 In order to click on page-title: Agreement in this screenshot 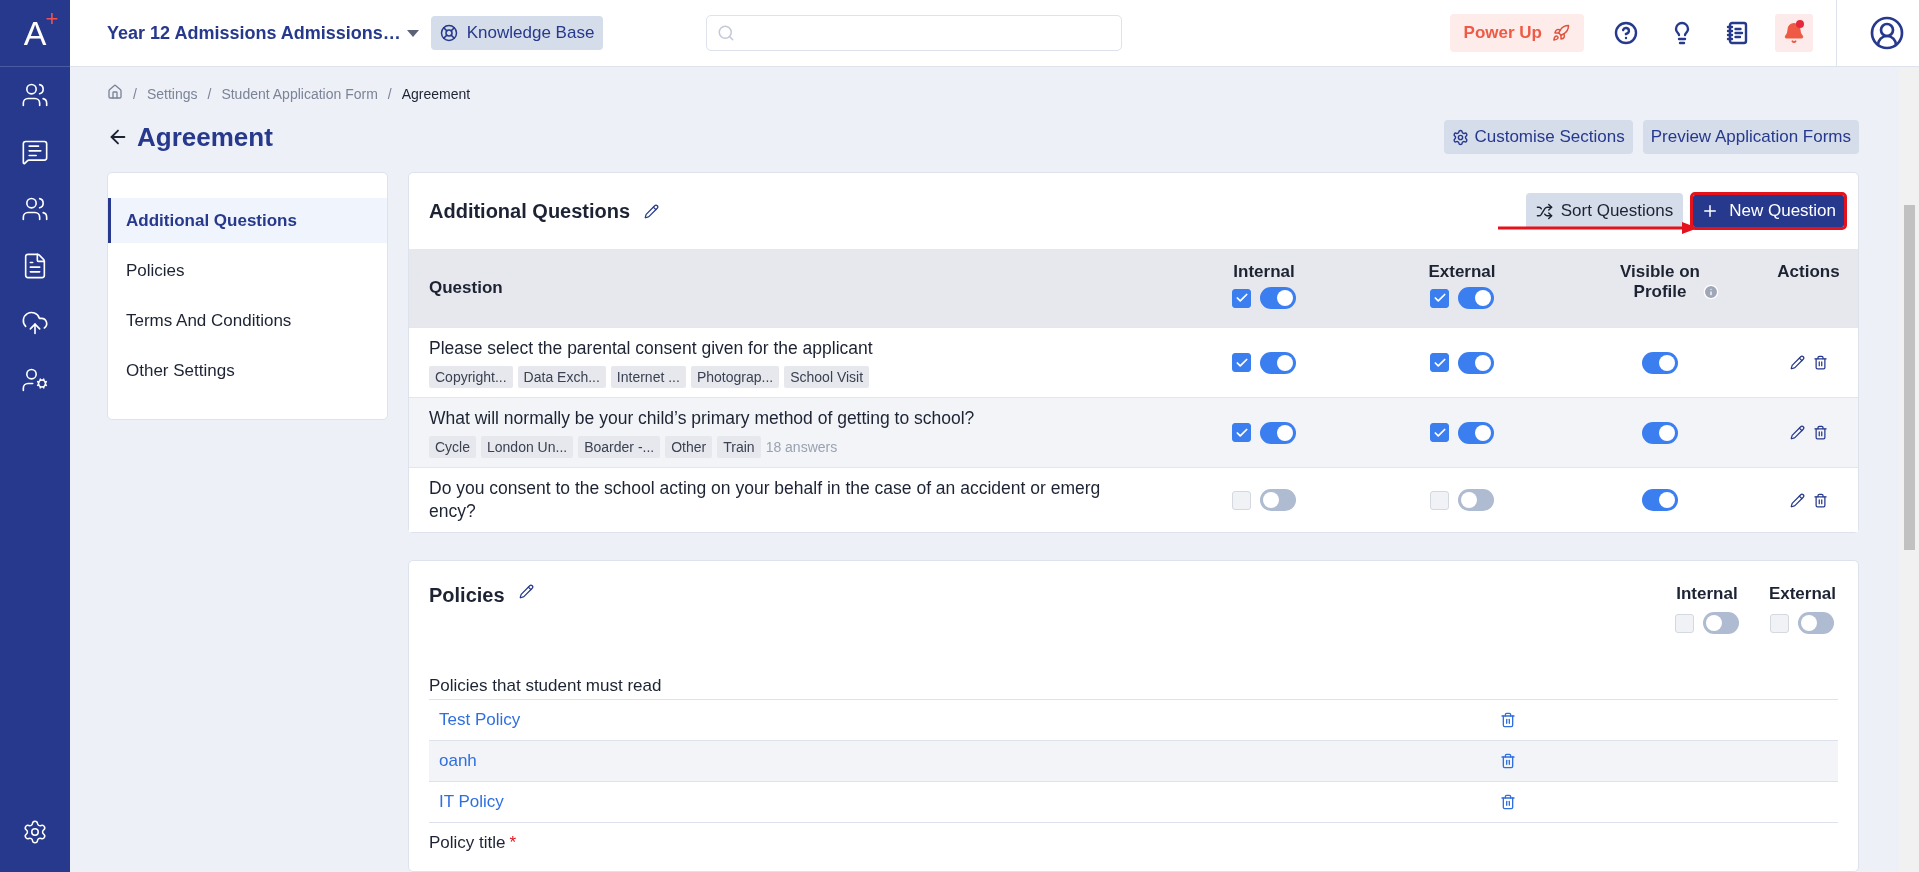, I will do `click(205, 137)`.